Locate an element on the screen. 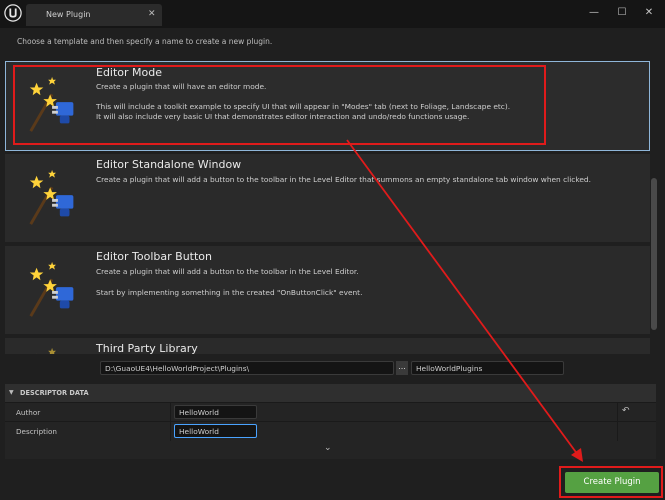 The width and height of the screenshot is (665, 500). plugin-name-field: HelloWorldPlugins is located at coordinates (487, 368).